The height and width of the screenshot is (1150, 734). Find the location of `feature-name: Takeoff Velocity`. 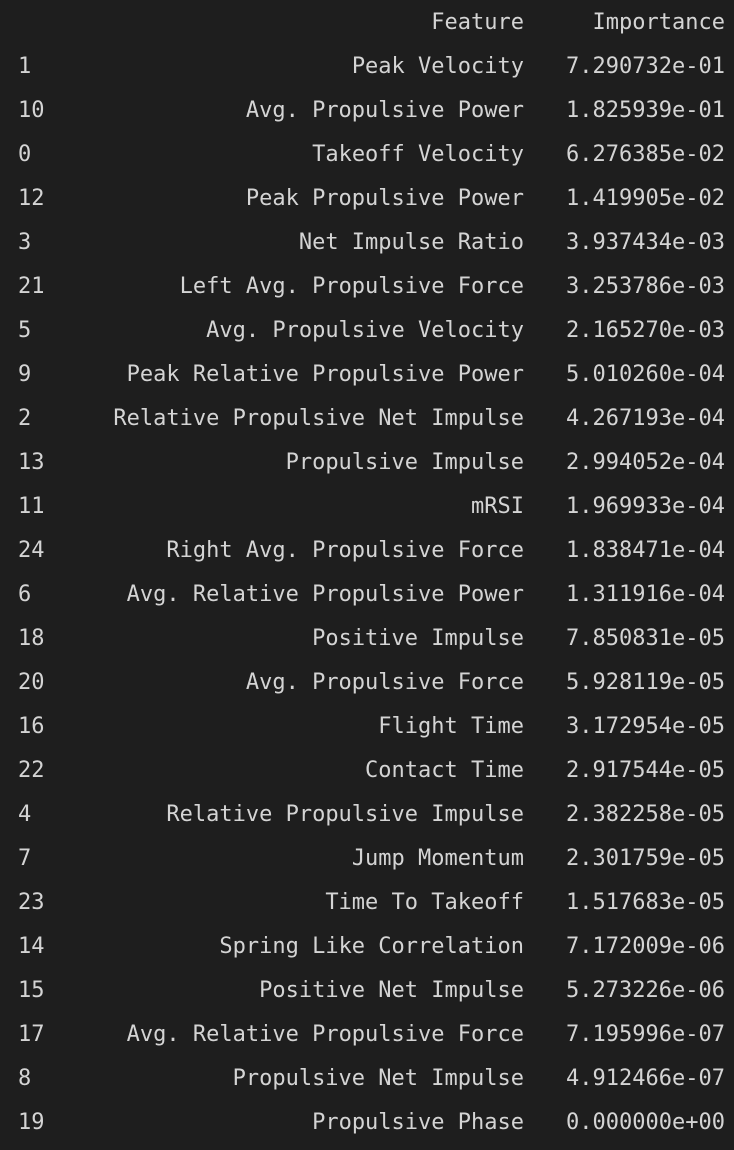

feature-name: Takeoff Velocity is located at coordinates (418, 154).